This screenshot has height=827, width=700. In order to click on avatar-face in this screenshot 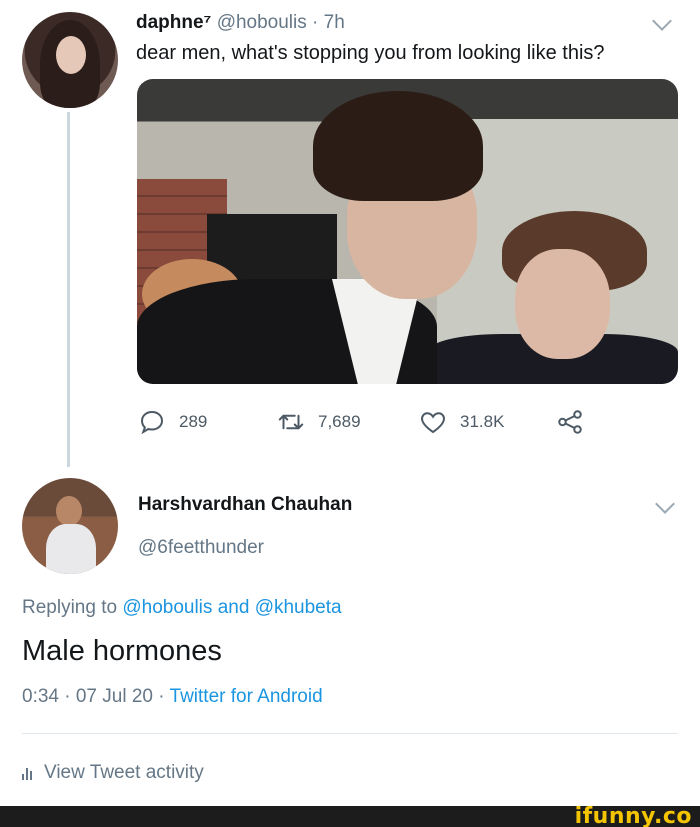, I will do `click(71, 55)`.